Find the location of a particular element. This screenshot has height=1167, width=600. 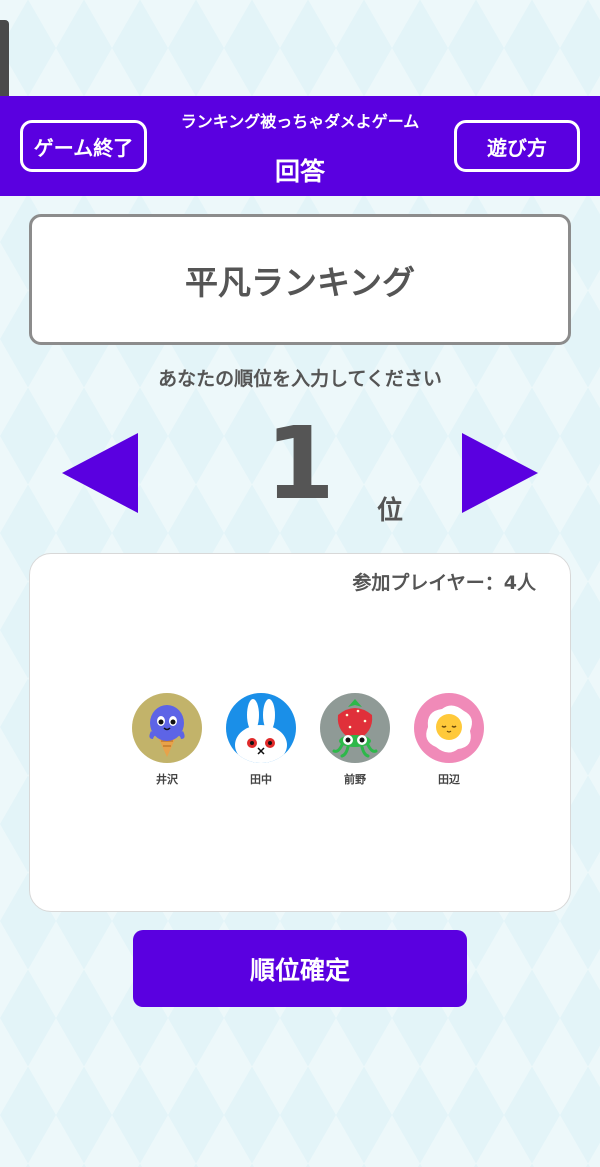

player-name: 田辺 is located at coordinates (449, 779).